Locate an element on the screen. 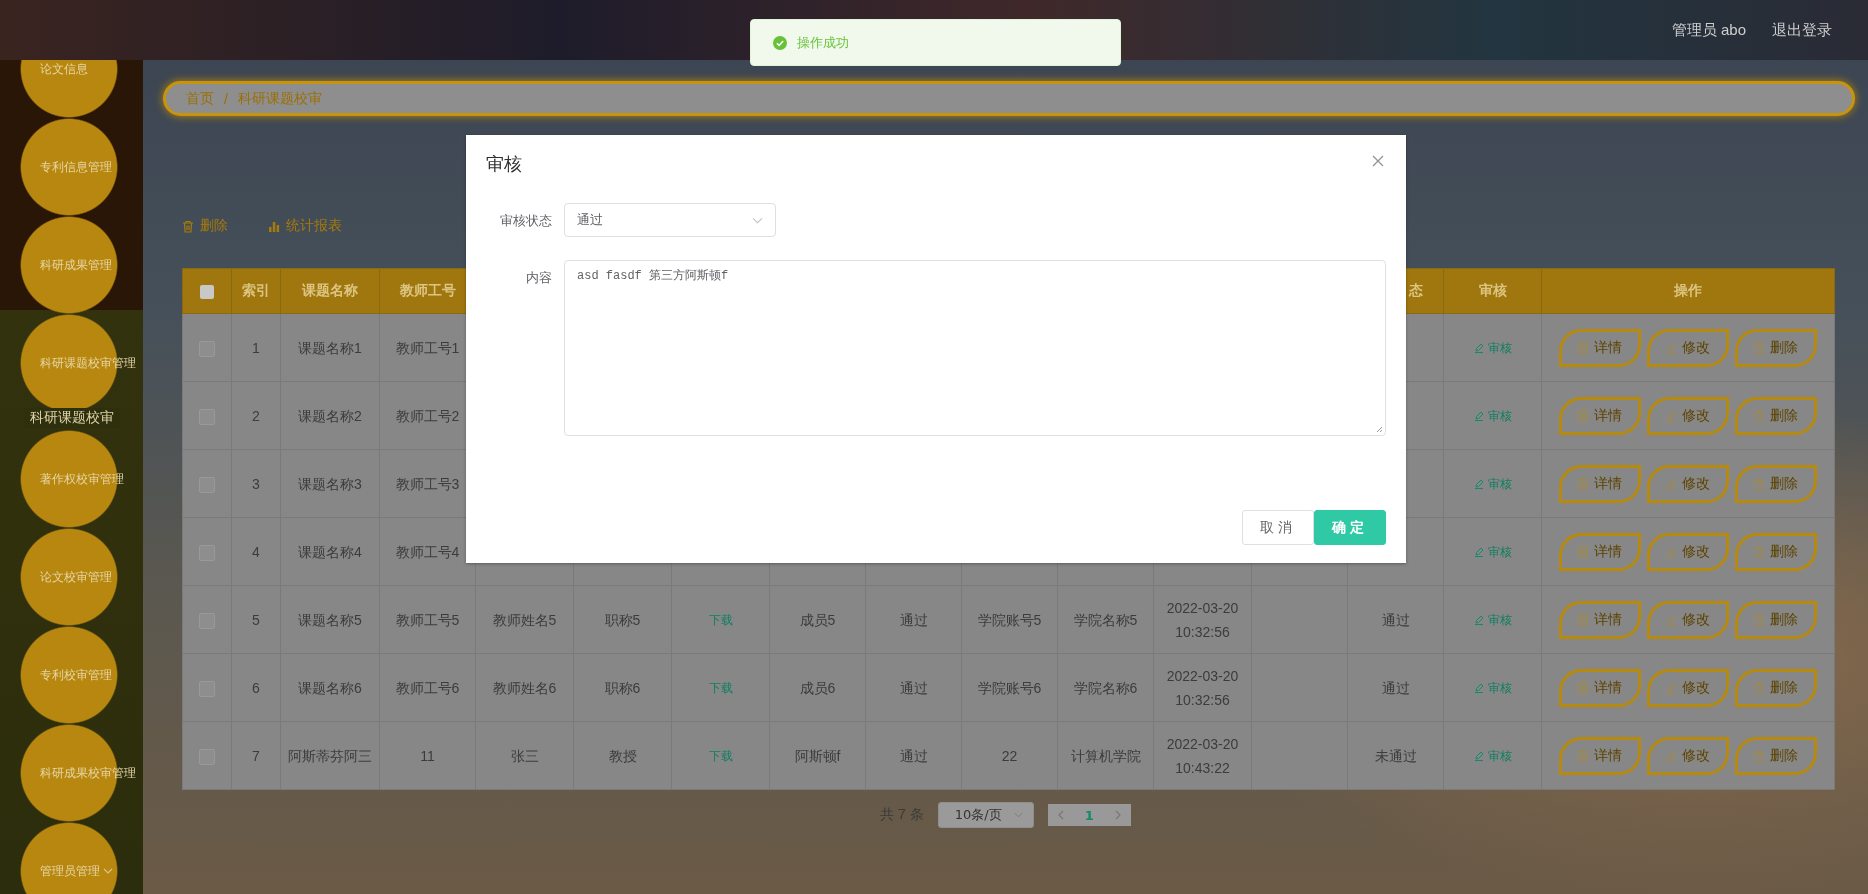 The image size is (1868, 894). table-cell: 3 is located at coordinates (256, 483).